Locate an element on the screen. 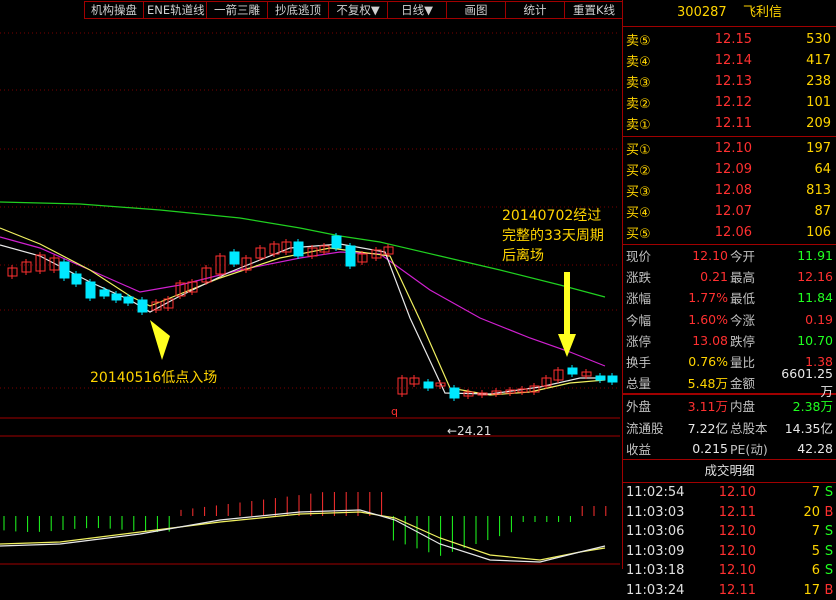 The height and width of the screenshot is (600, 836). stat-value: 3.11万 is located at coordinates (707, 407).